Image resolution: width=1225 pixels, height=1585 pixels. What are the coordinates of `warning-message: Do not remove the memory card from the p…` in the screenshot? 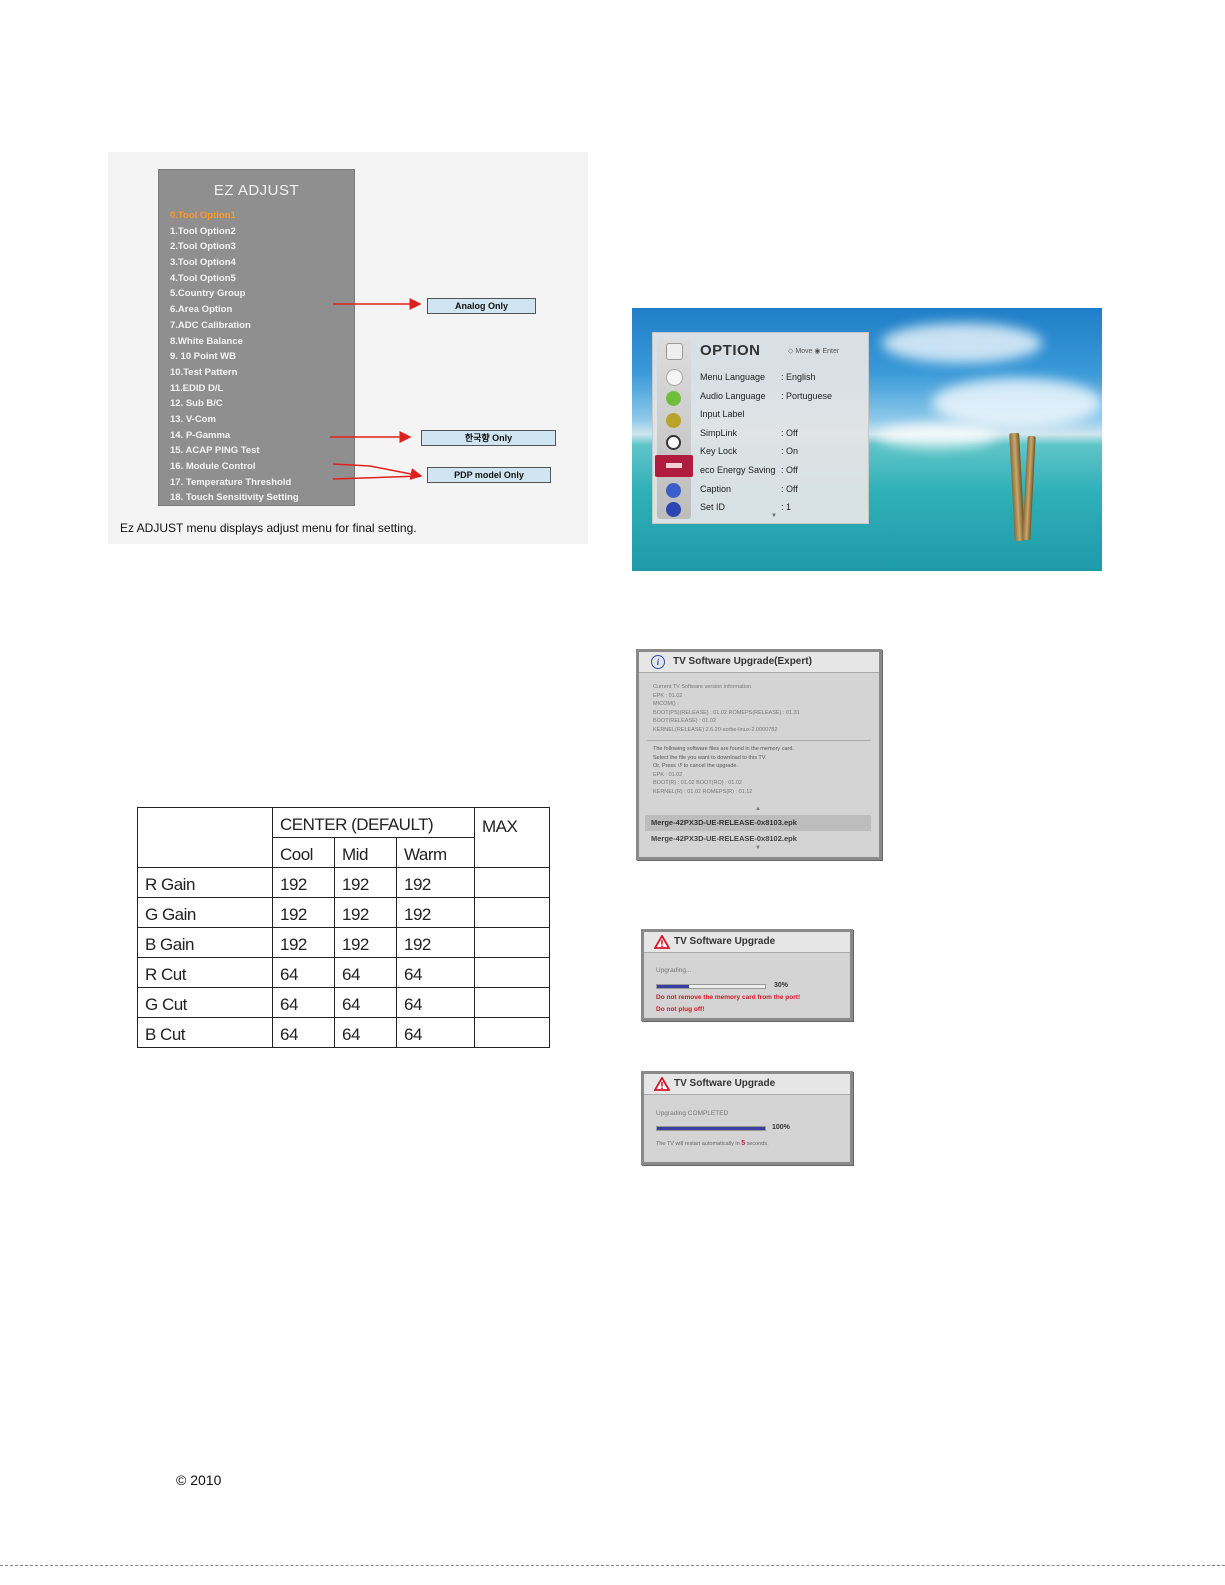 It's located at (728, 997).